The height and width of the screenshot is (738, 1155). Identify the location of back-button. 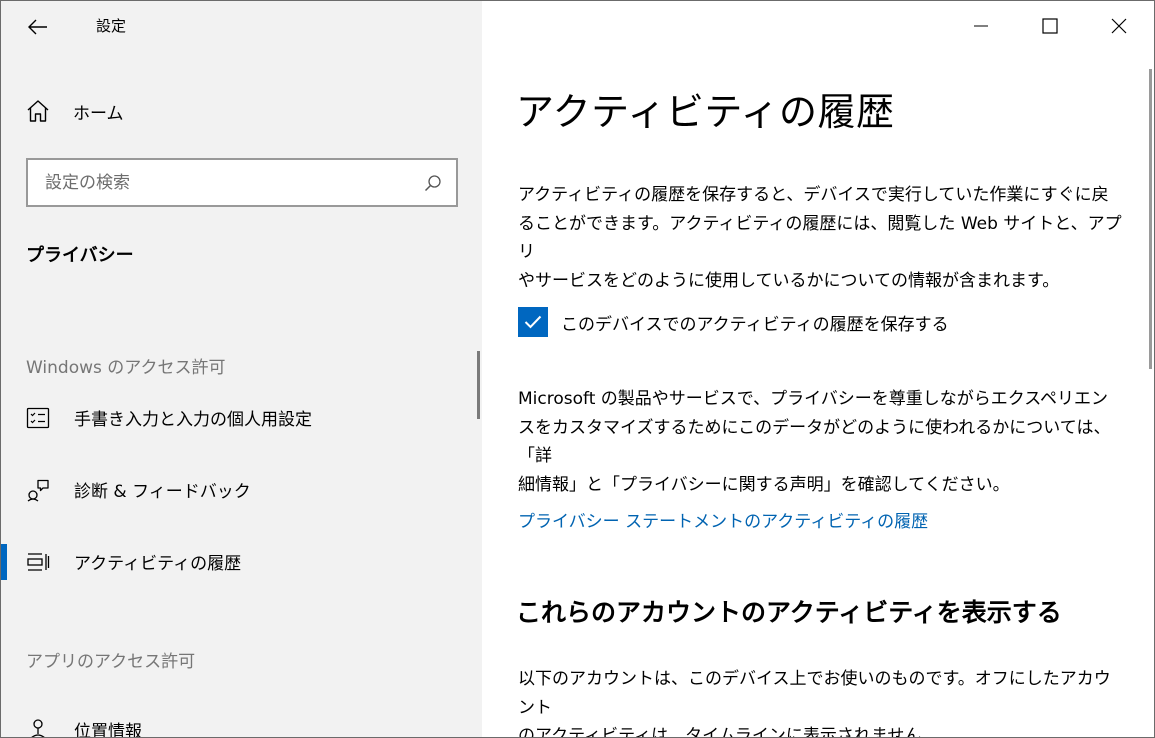
(38, 27).